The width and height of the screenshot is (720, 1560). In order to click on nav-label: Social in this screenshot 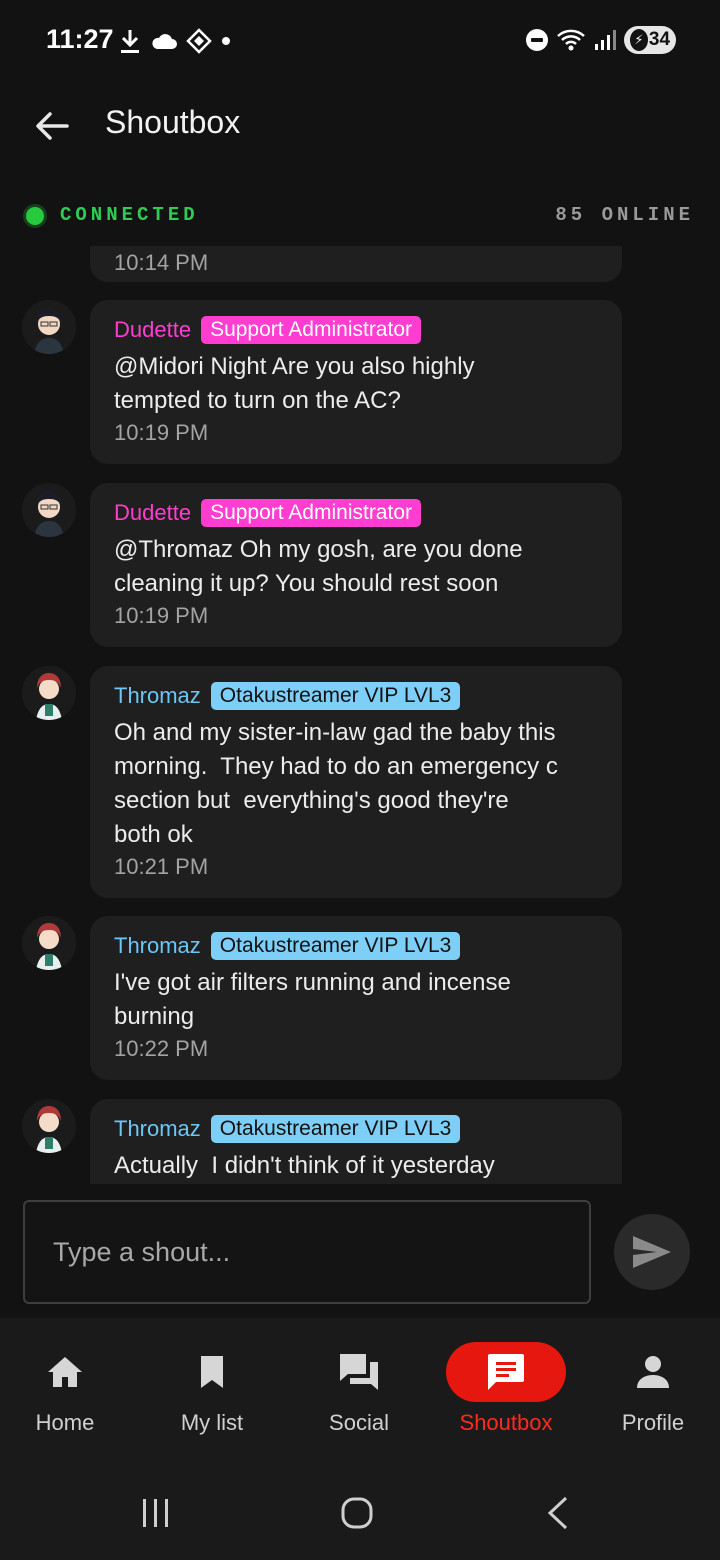, I will do `click(359, 1422)`.